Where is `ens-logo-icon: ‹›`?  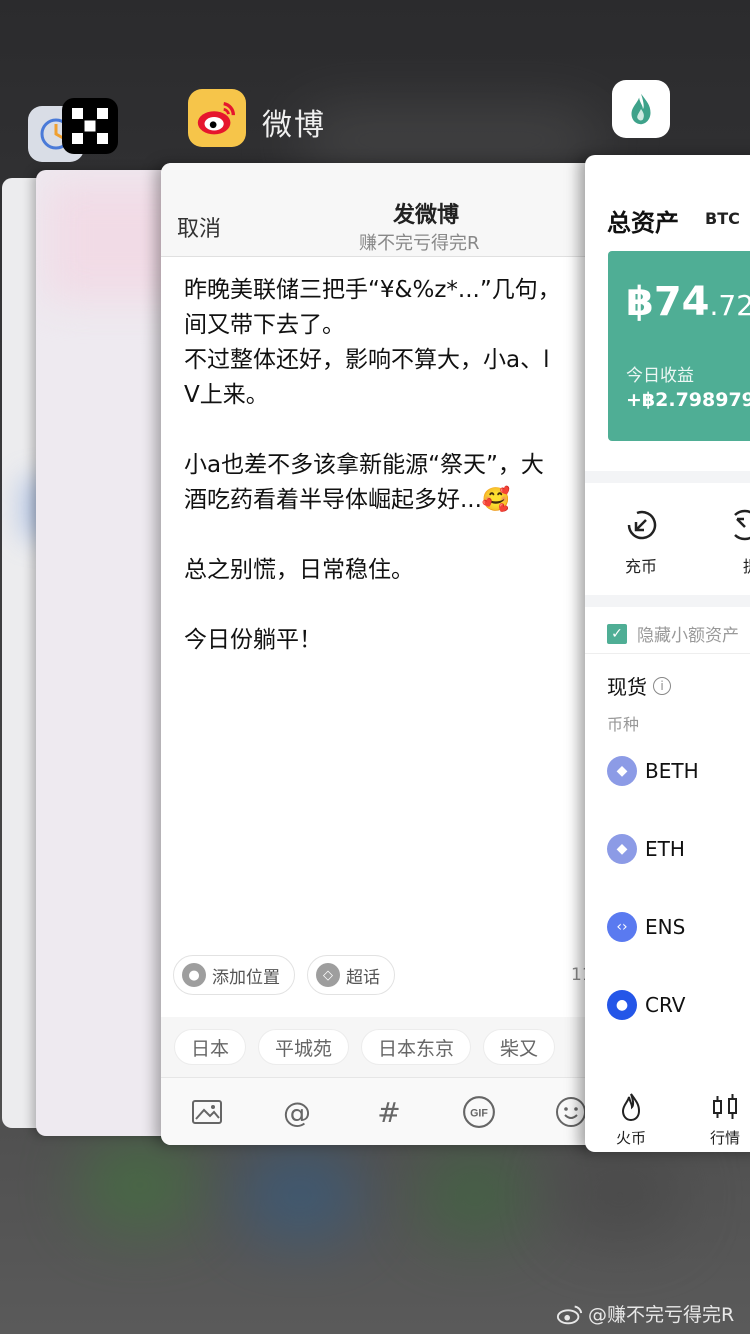 ens-logo-icon: ‹› is located at coordinates (622, 927).